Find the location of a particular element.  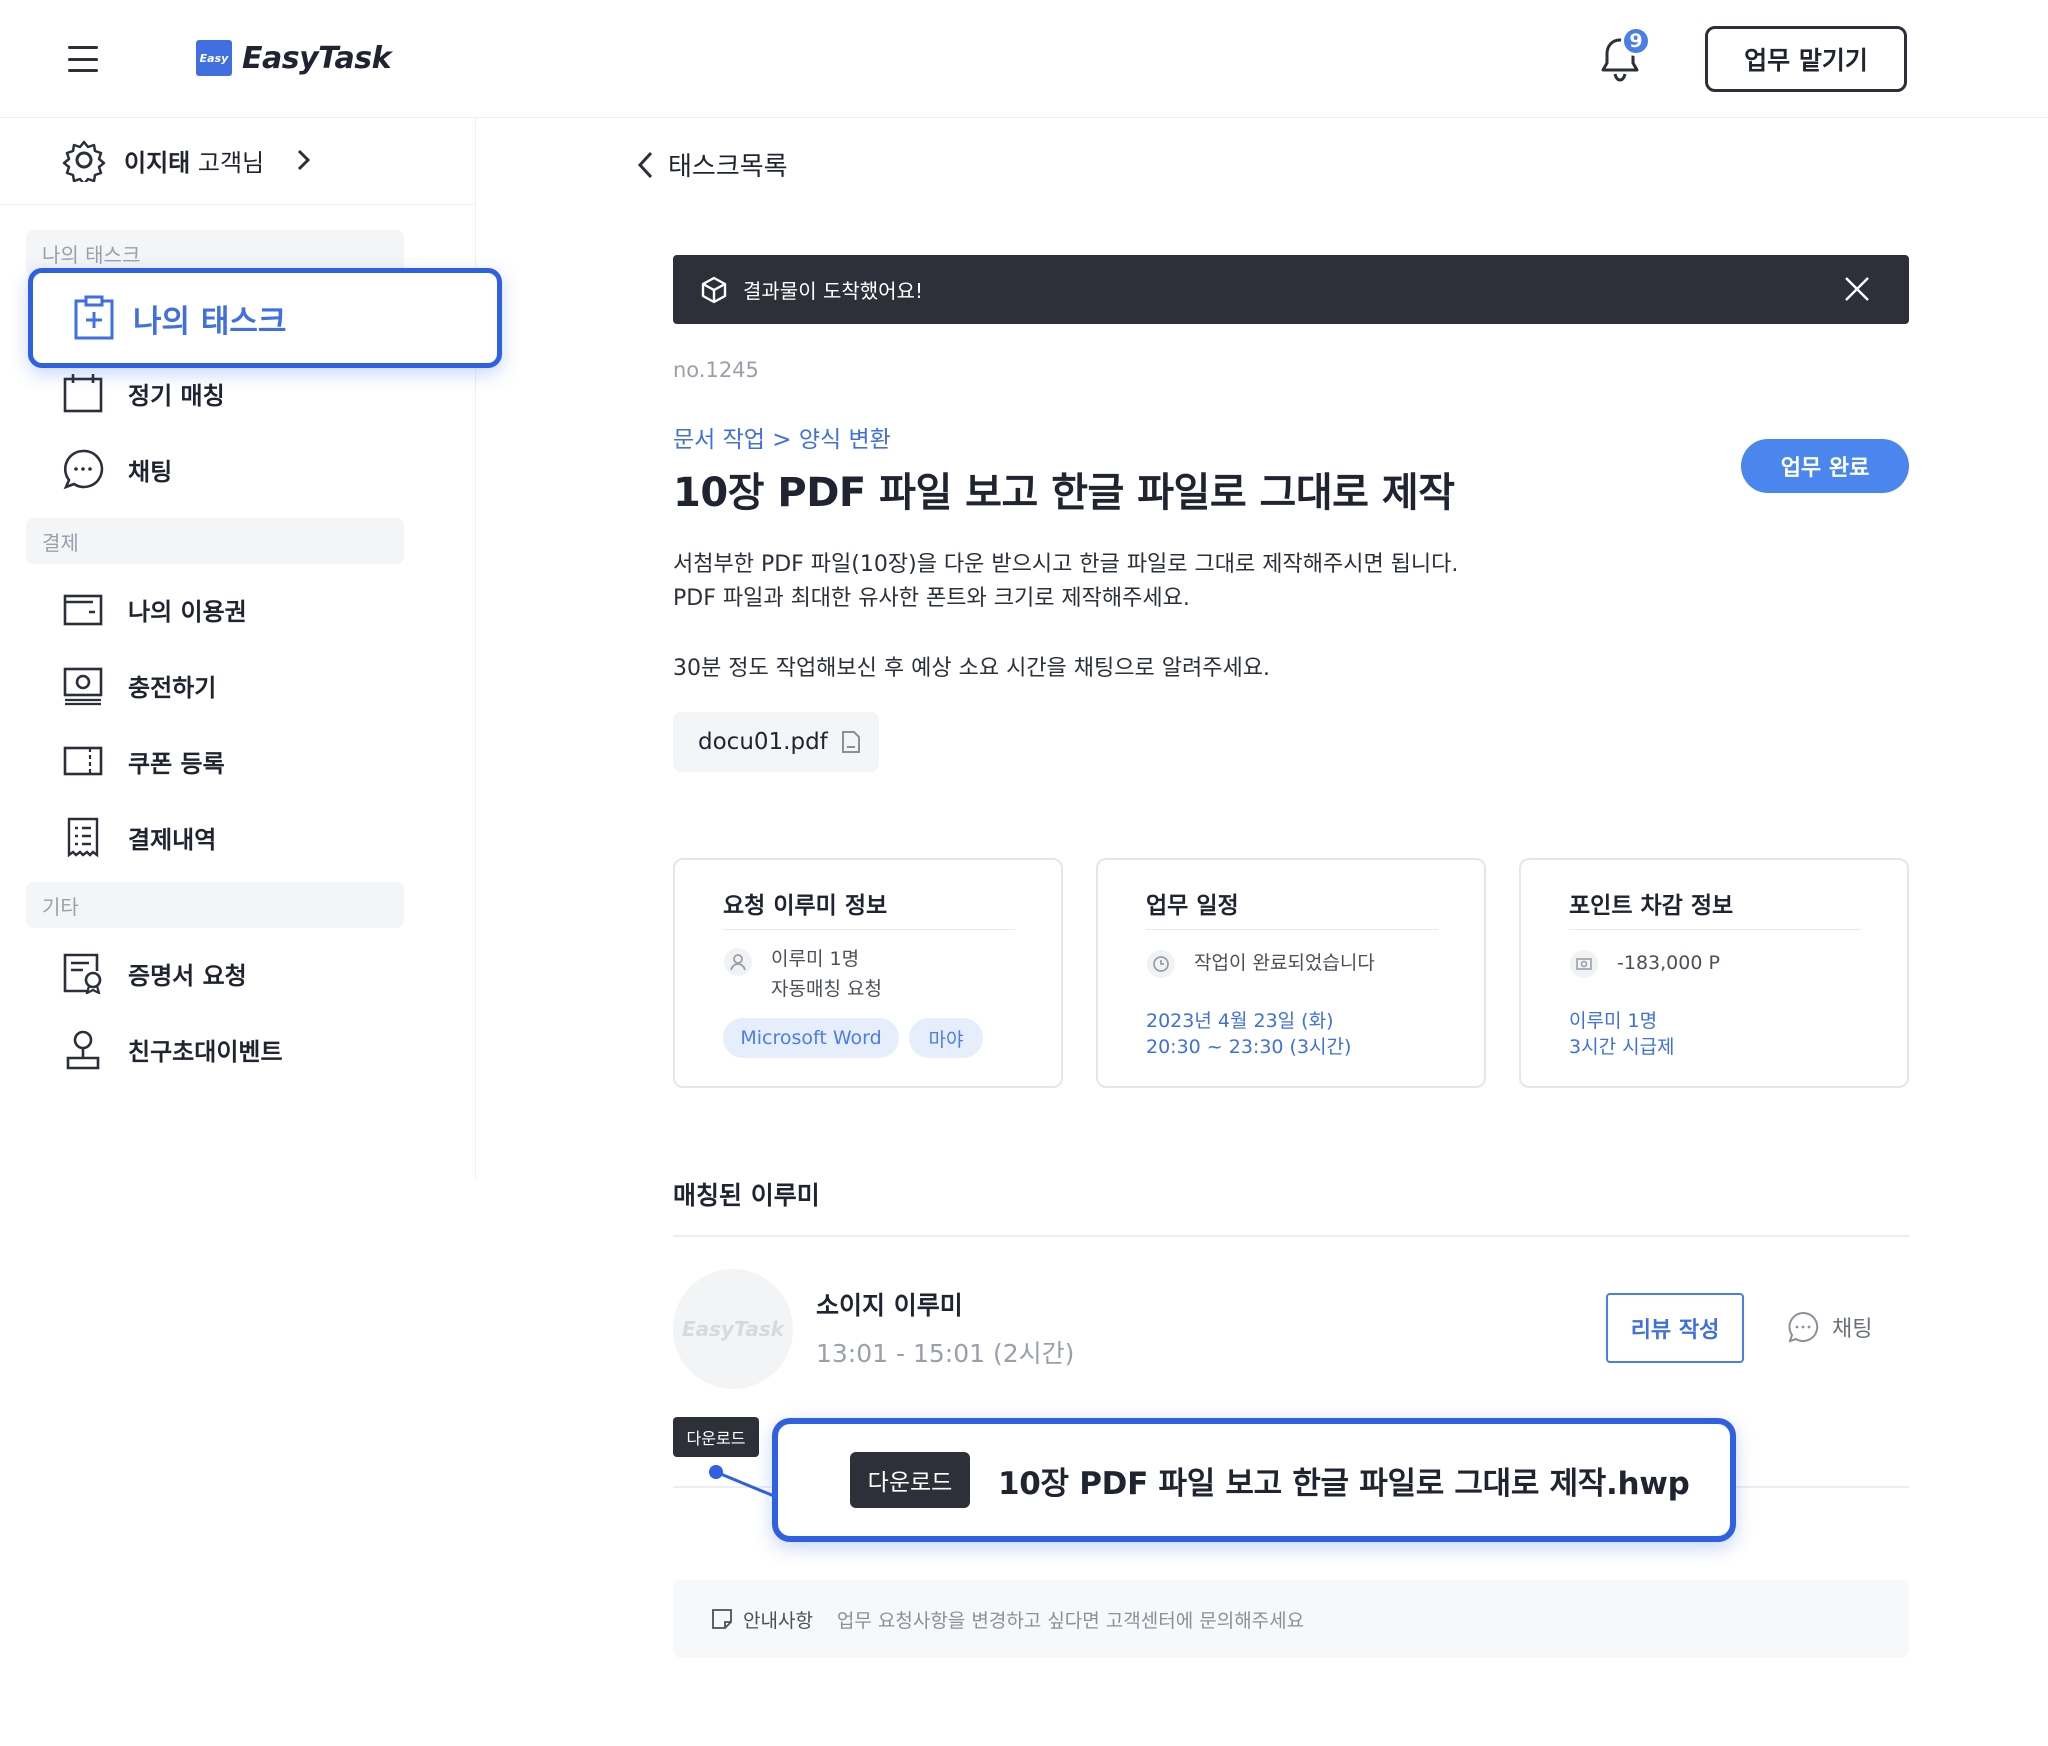

user-icon is located at coordinates (738, 962).